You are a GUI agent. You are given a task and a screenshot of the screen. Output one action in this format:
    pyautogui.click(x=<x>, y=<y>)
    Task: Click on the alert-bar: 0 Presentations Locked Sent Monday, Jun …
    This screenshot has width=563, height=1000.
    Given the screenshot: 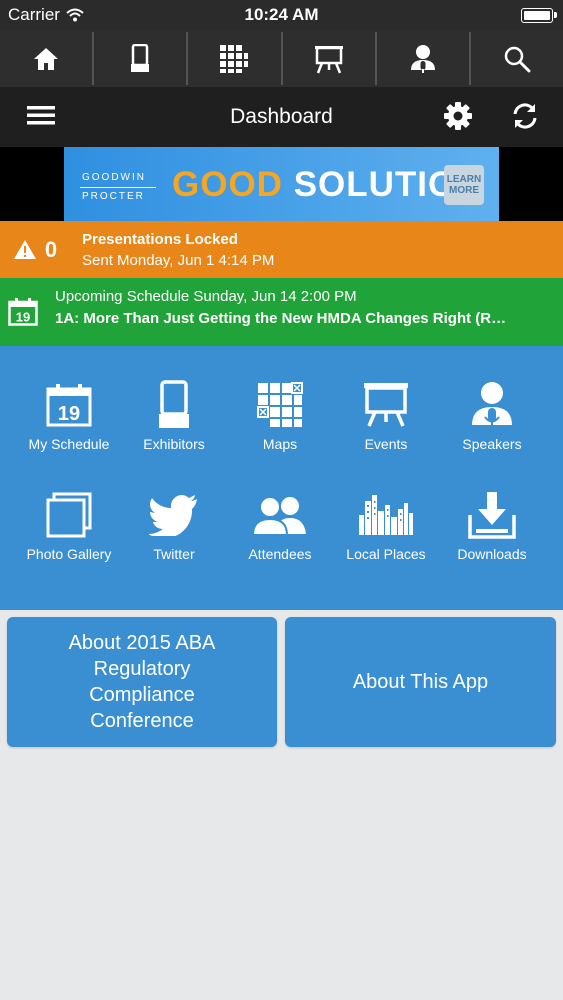 What is the action you would take?
    pyautogui.click(x=281, y=249)
    